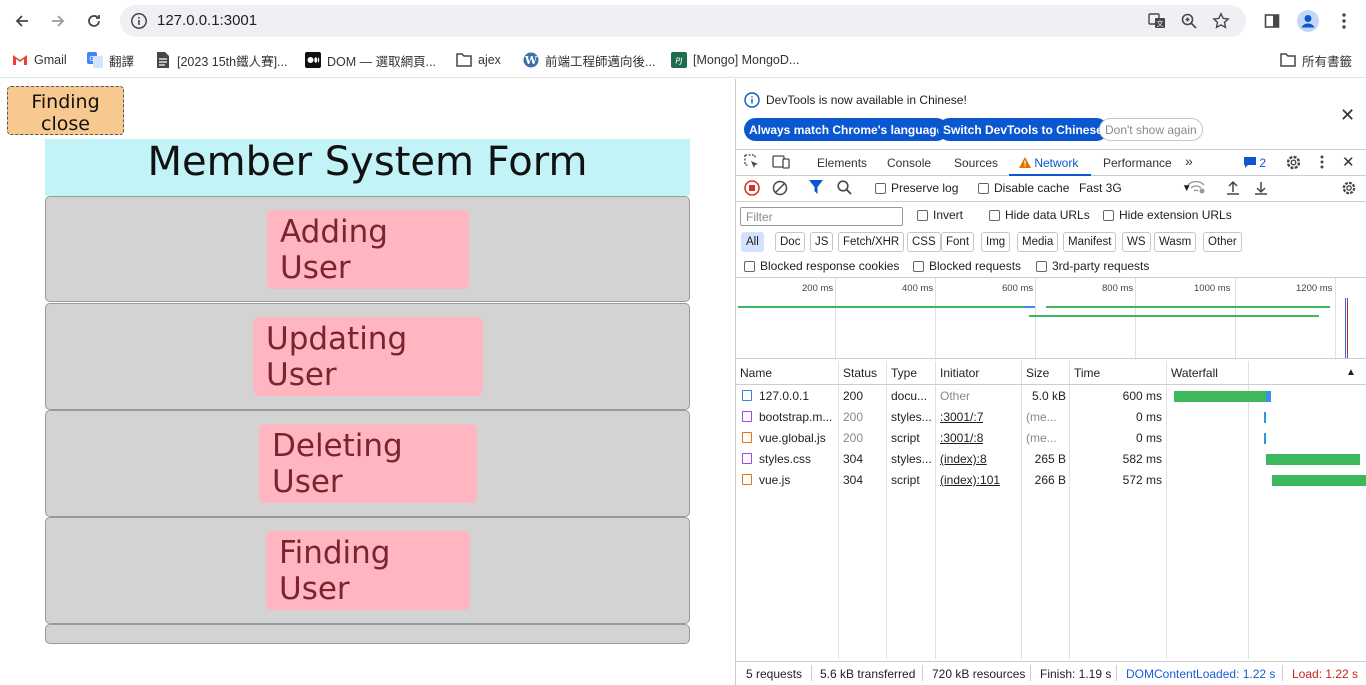 The height and width of the screenshot is (685, 1366). I want to click on tab-network: Network, so click(1048, 163).